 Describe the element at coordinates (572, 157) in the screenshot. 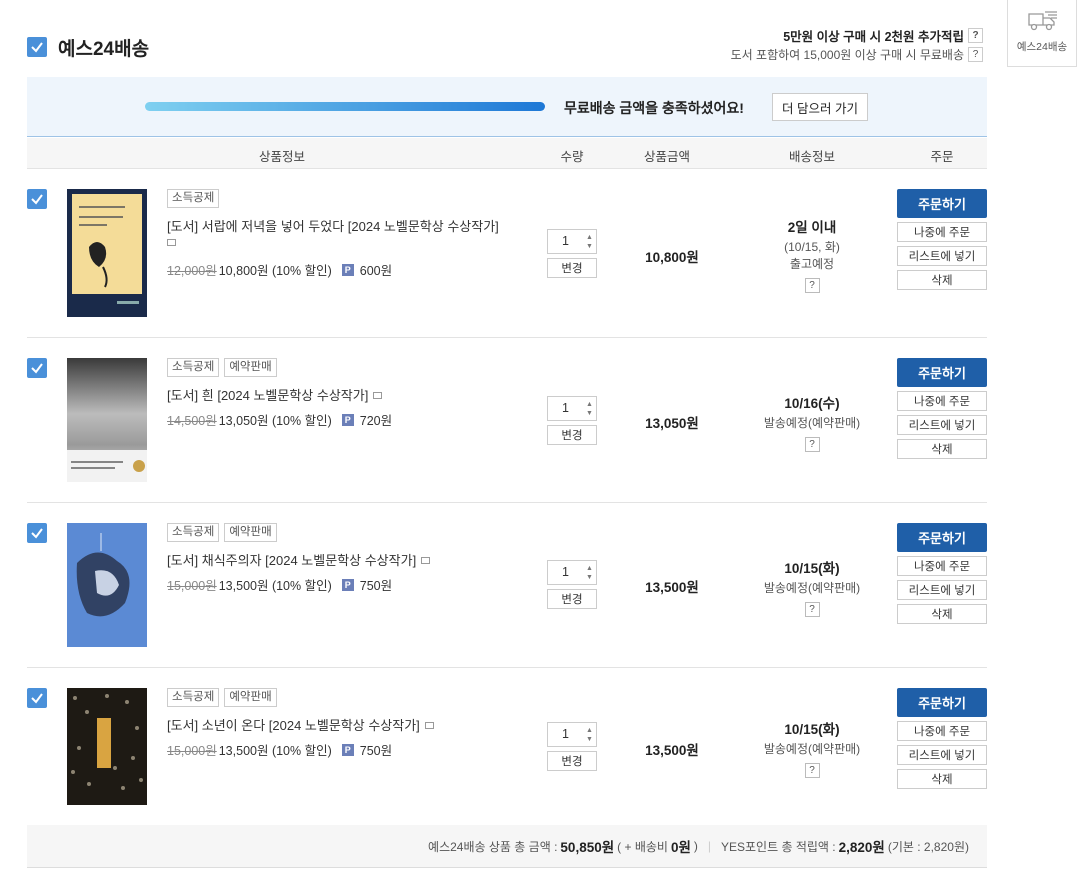

I see `col-qty: 수량` at that location.